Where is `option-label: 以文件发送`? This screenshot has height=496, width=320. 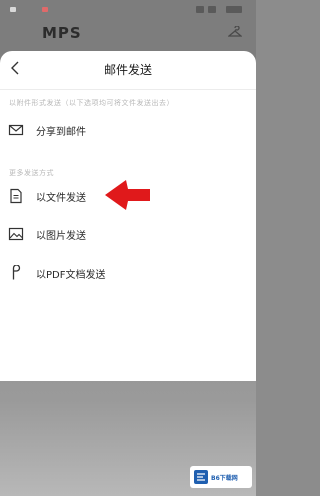
option-label: 以文件发送 is located at coordinates (61, 198).